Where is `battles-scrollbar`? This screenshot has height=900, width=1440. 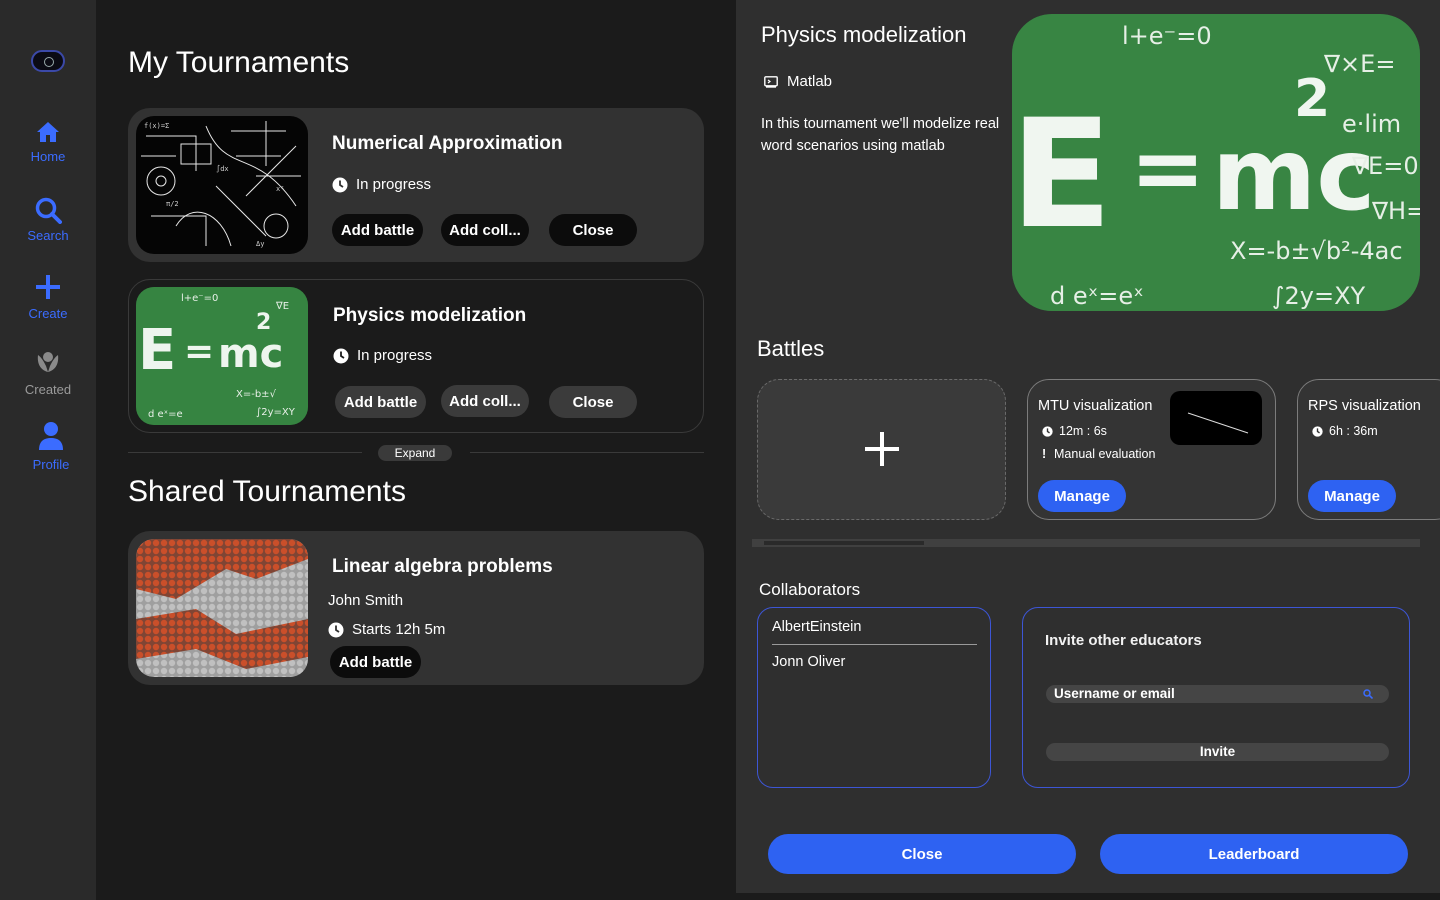
battles-scrollbar is located at coordinates (1086, 543).